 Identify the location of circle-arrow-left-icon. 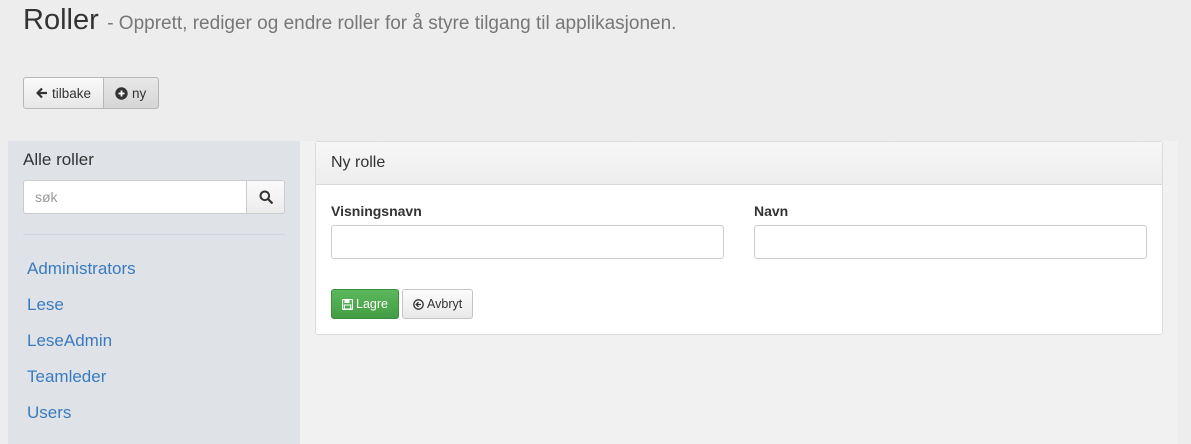
(418, 304).